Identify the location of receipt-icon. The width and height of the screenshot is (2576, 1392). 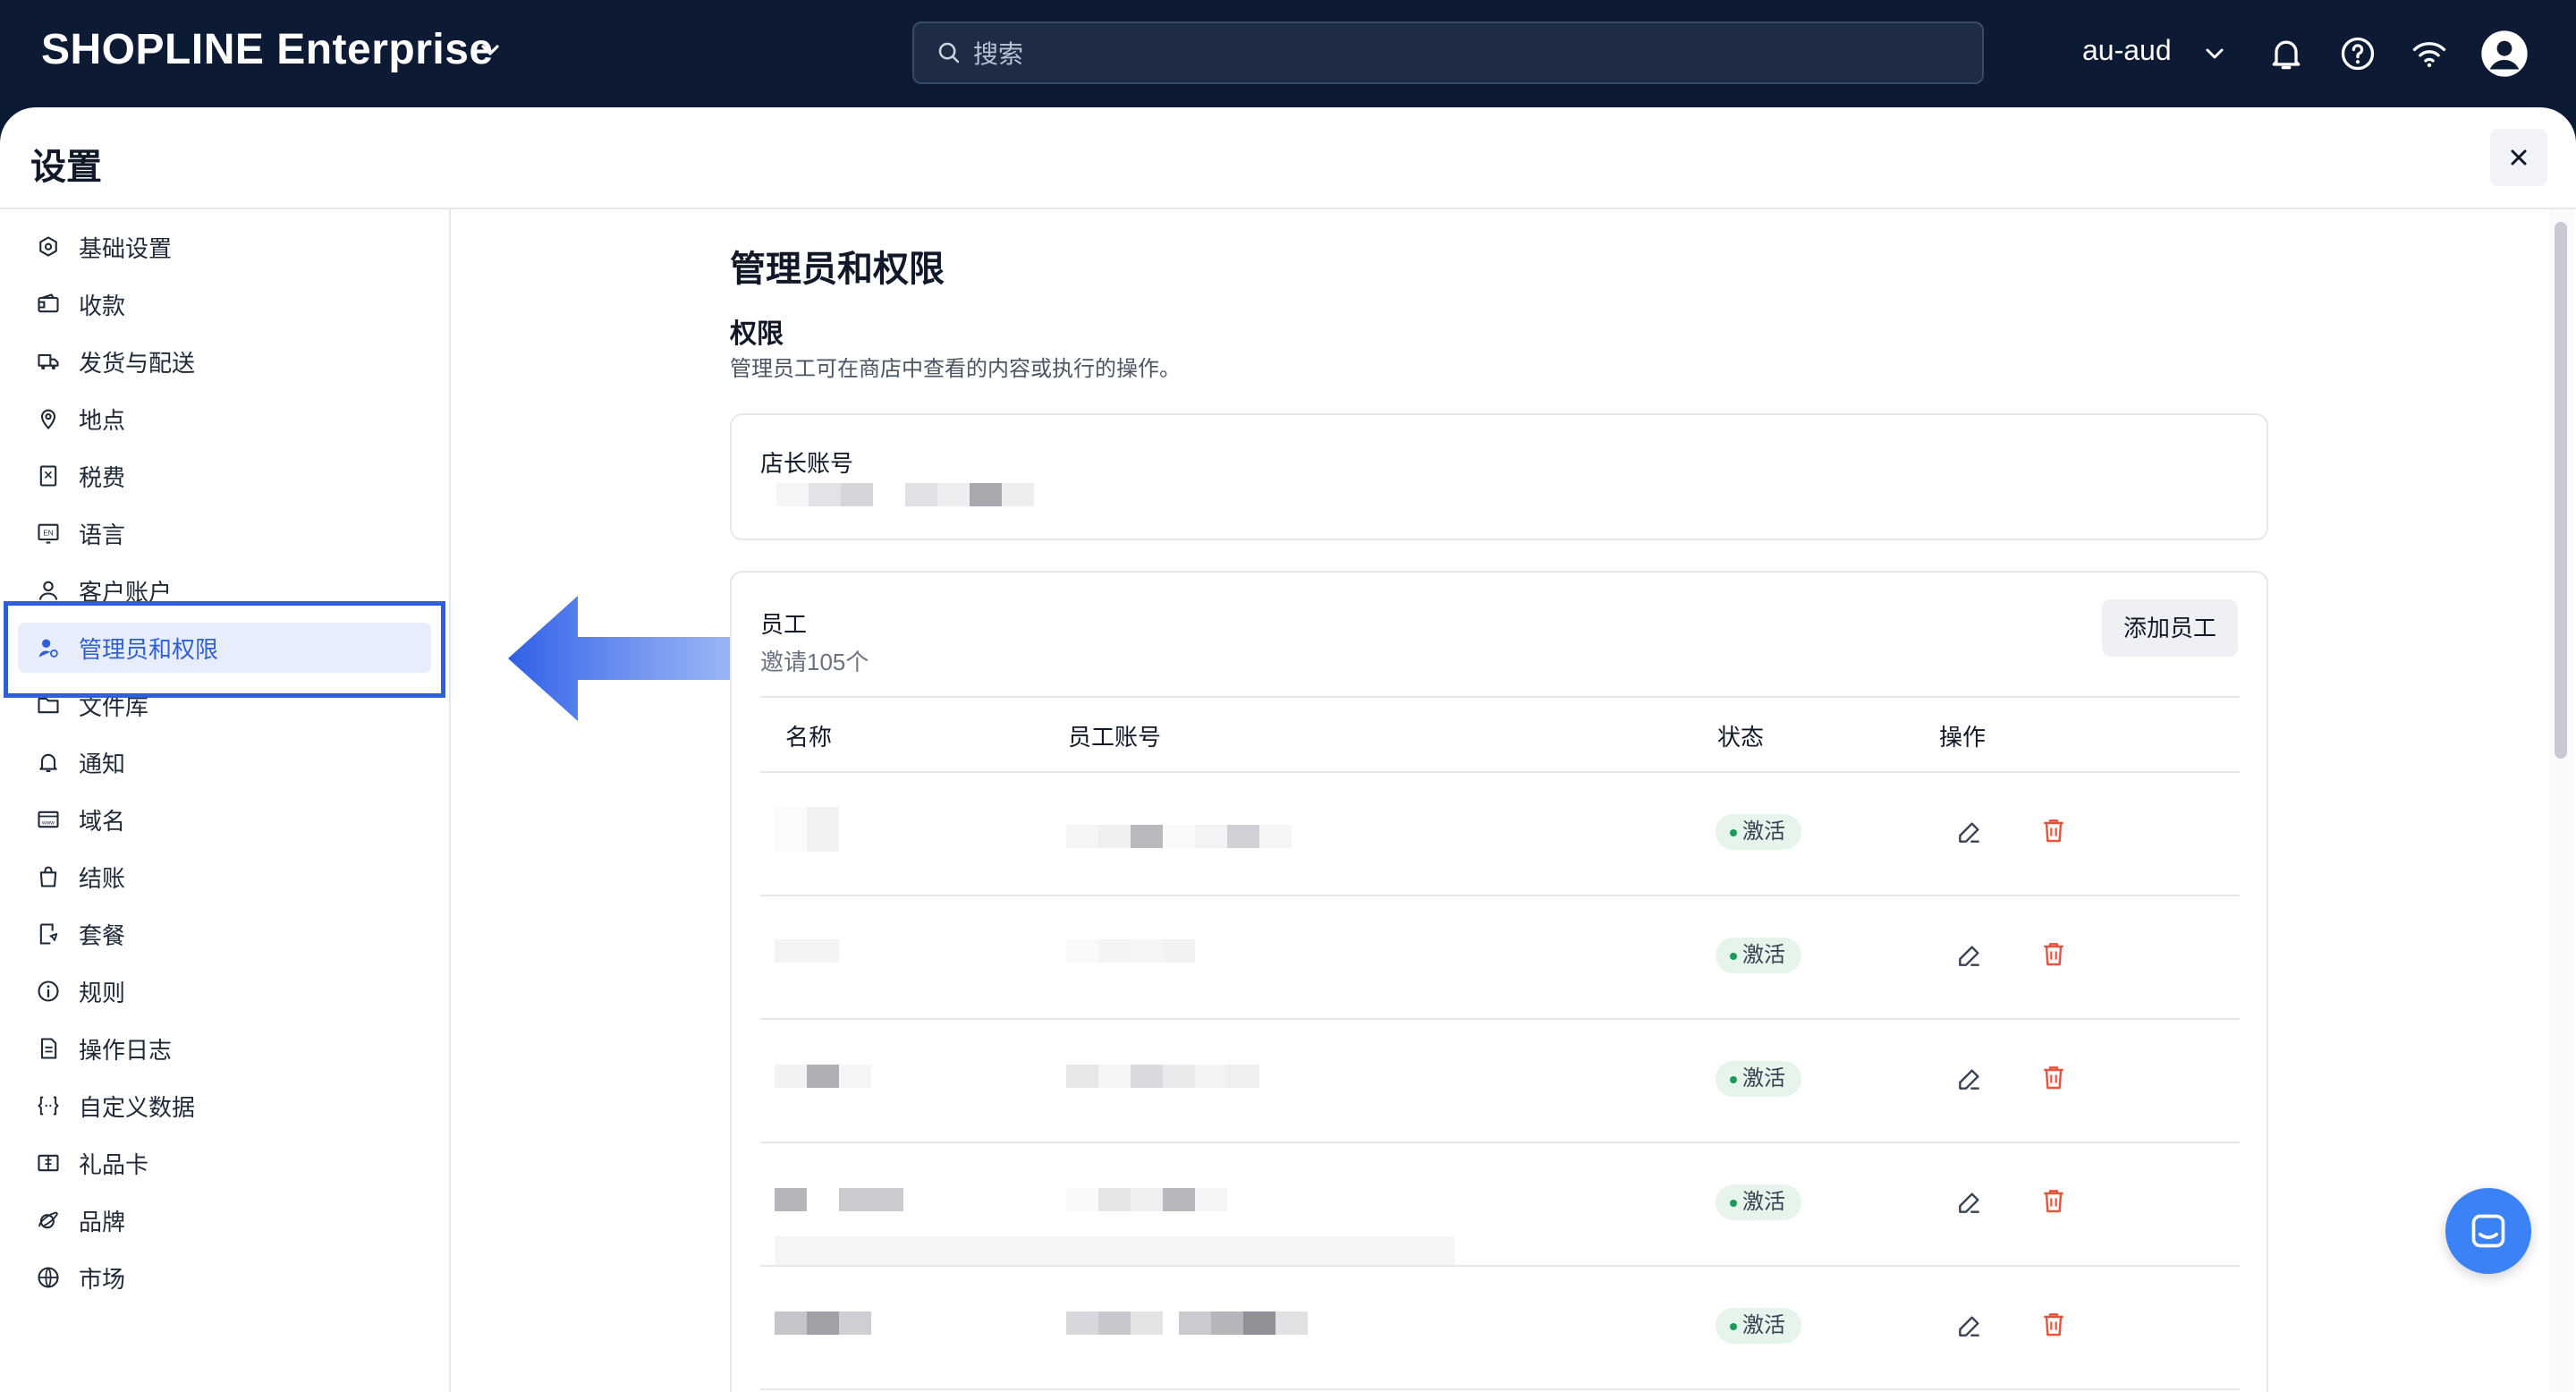
(48, 476).